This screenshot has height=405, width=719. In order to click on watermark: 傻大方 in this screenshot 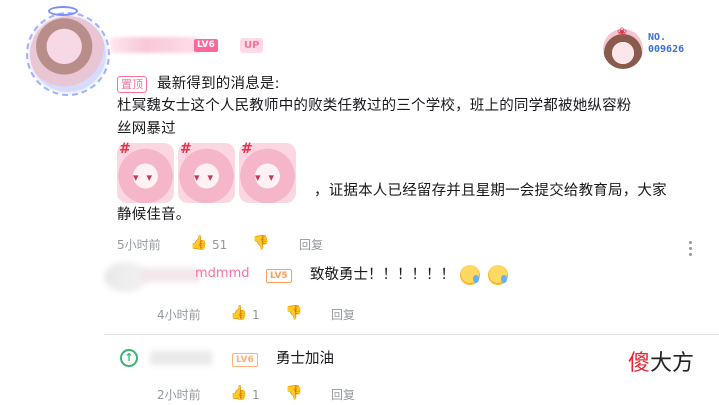, I will do `click(661, 363)`.